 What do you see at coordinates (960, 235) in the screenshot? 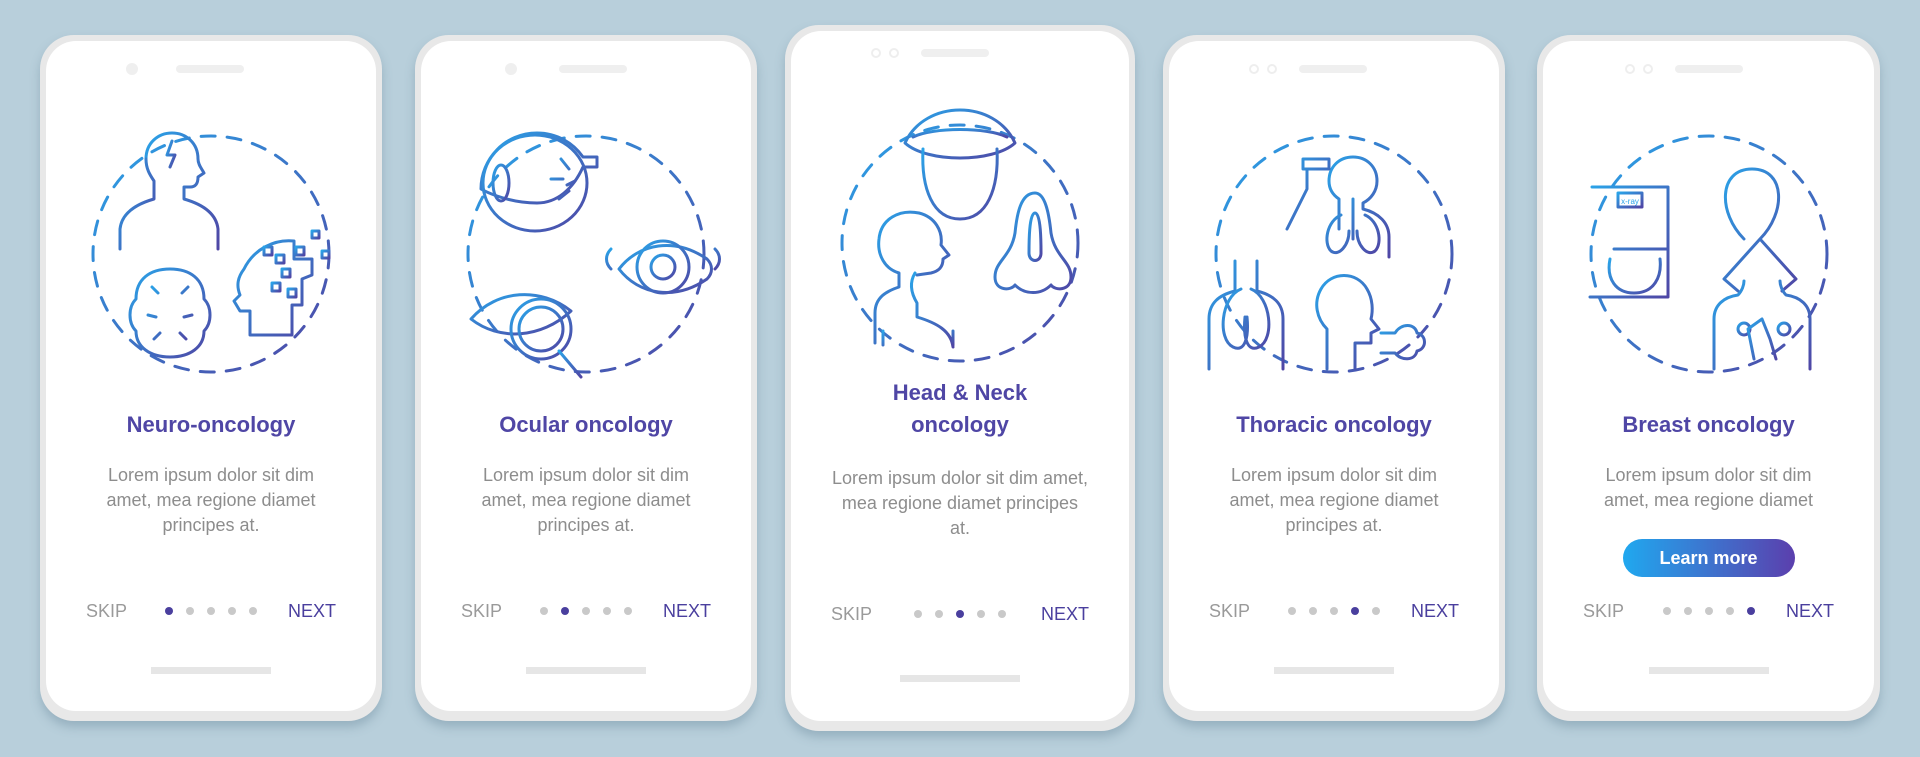
I see `head-neck-oncology-icon` at bounding box center [960, 235].